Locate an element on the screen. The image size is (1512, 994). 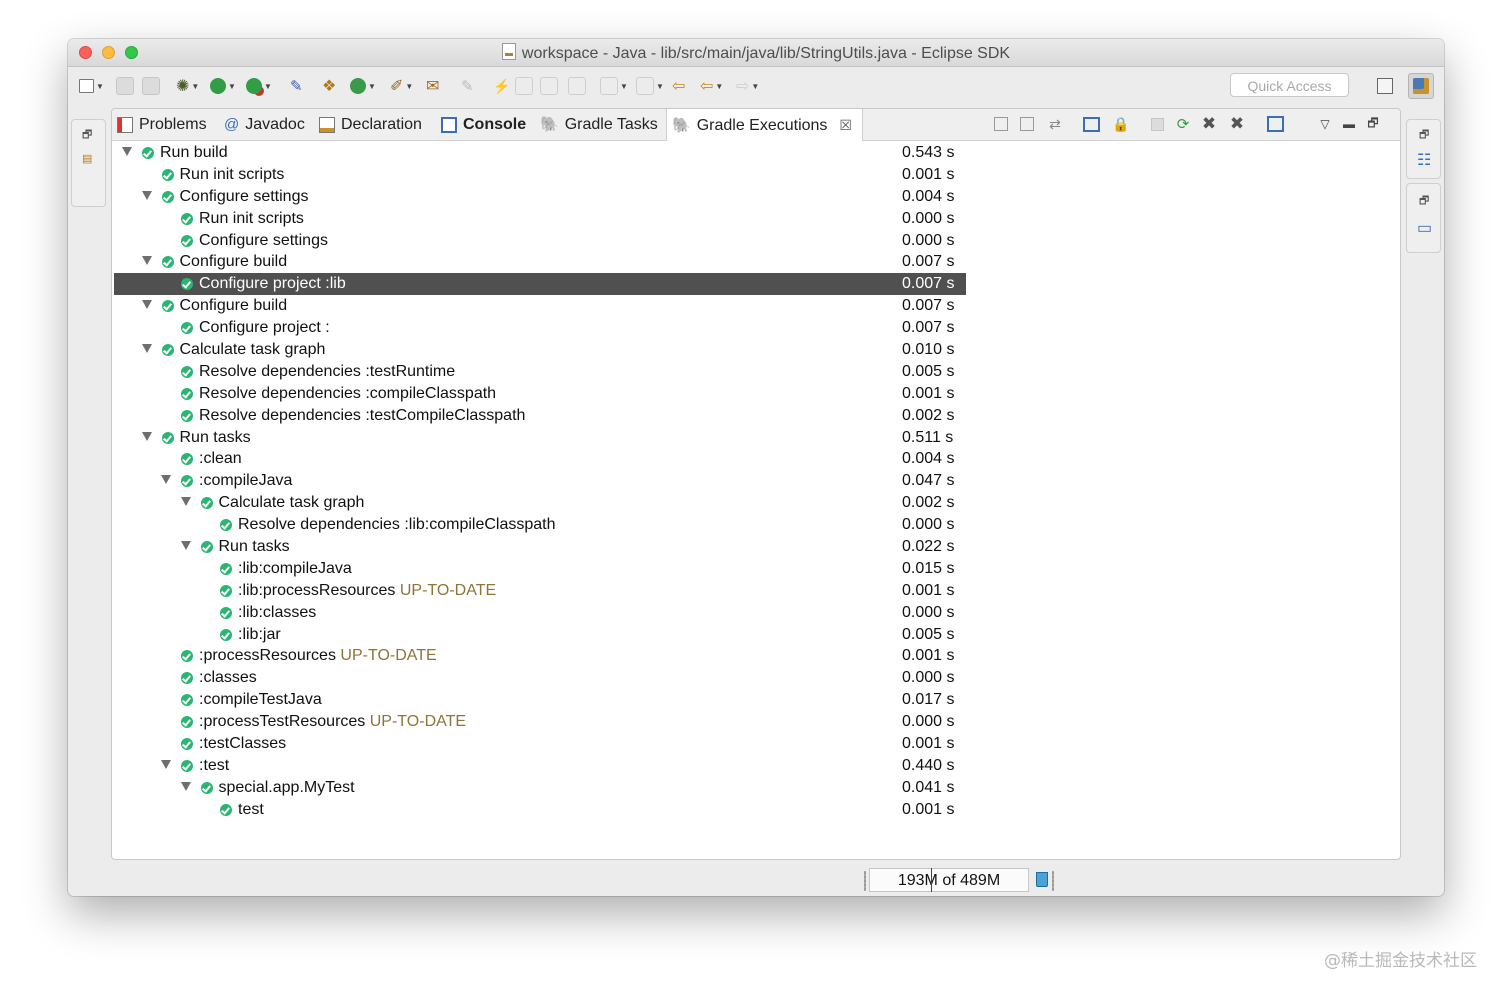
tab-gradle-executions: 🐘 Gradle Executions ☒ is located at coordinates (764, 125).